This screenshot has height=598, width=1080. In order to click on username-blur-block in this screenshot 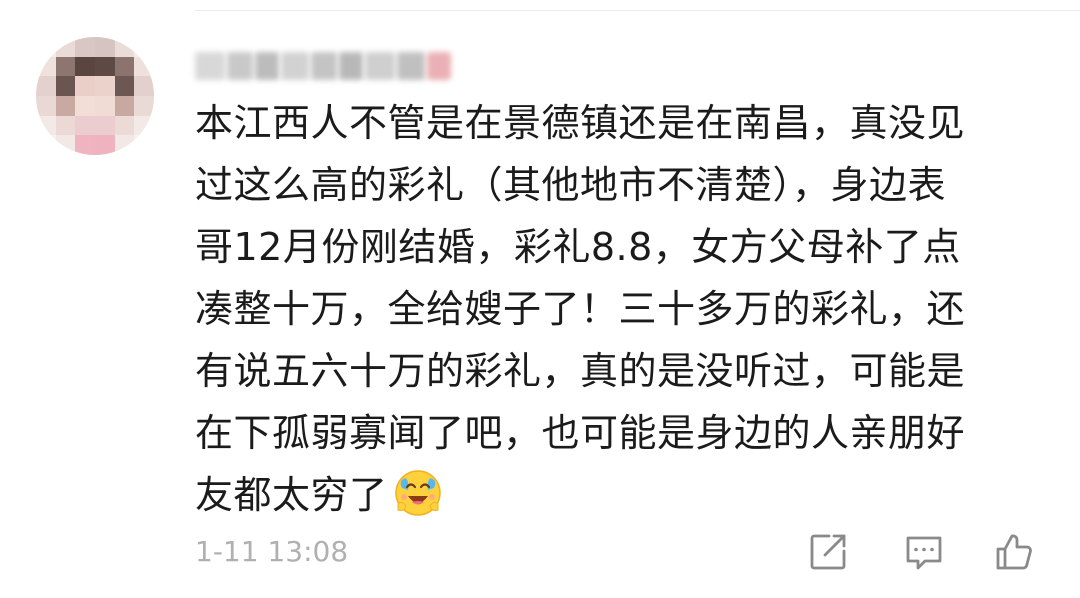, I will do `click(345, 66)`.